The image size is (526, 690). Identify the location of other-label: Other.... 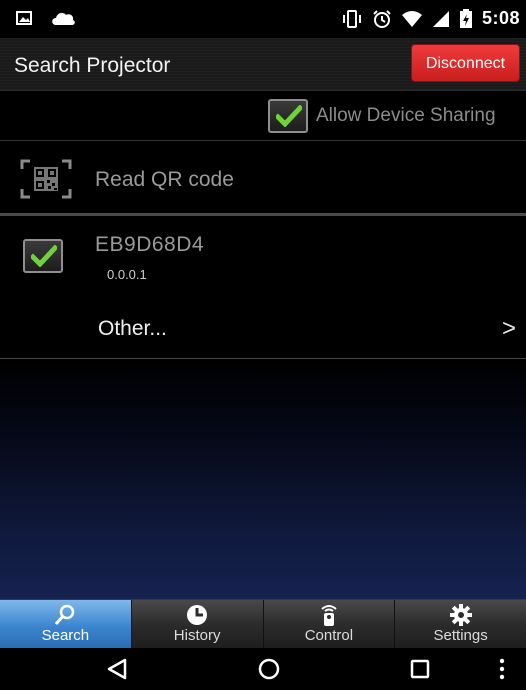
(132, 328).